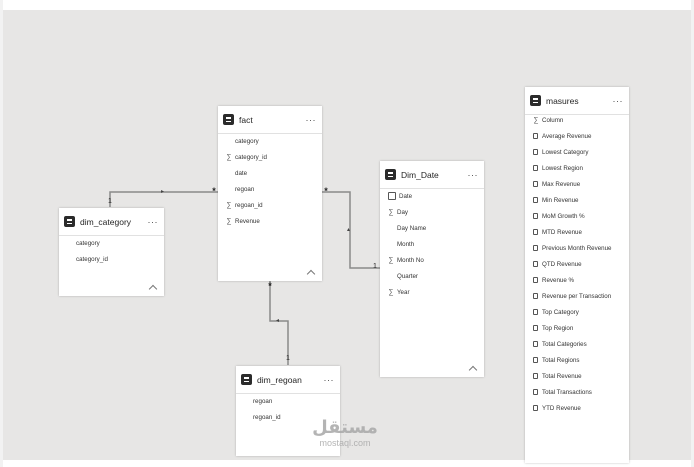  Describe the element at coordinates (278, 321) in the screenshot. I see `filter-direction-icon: ◂` at that location.